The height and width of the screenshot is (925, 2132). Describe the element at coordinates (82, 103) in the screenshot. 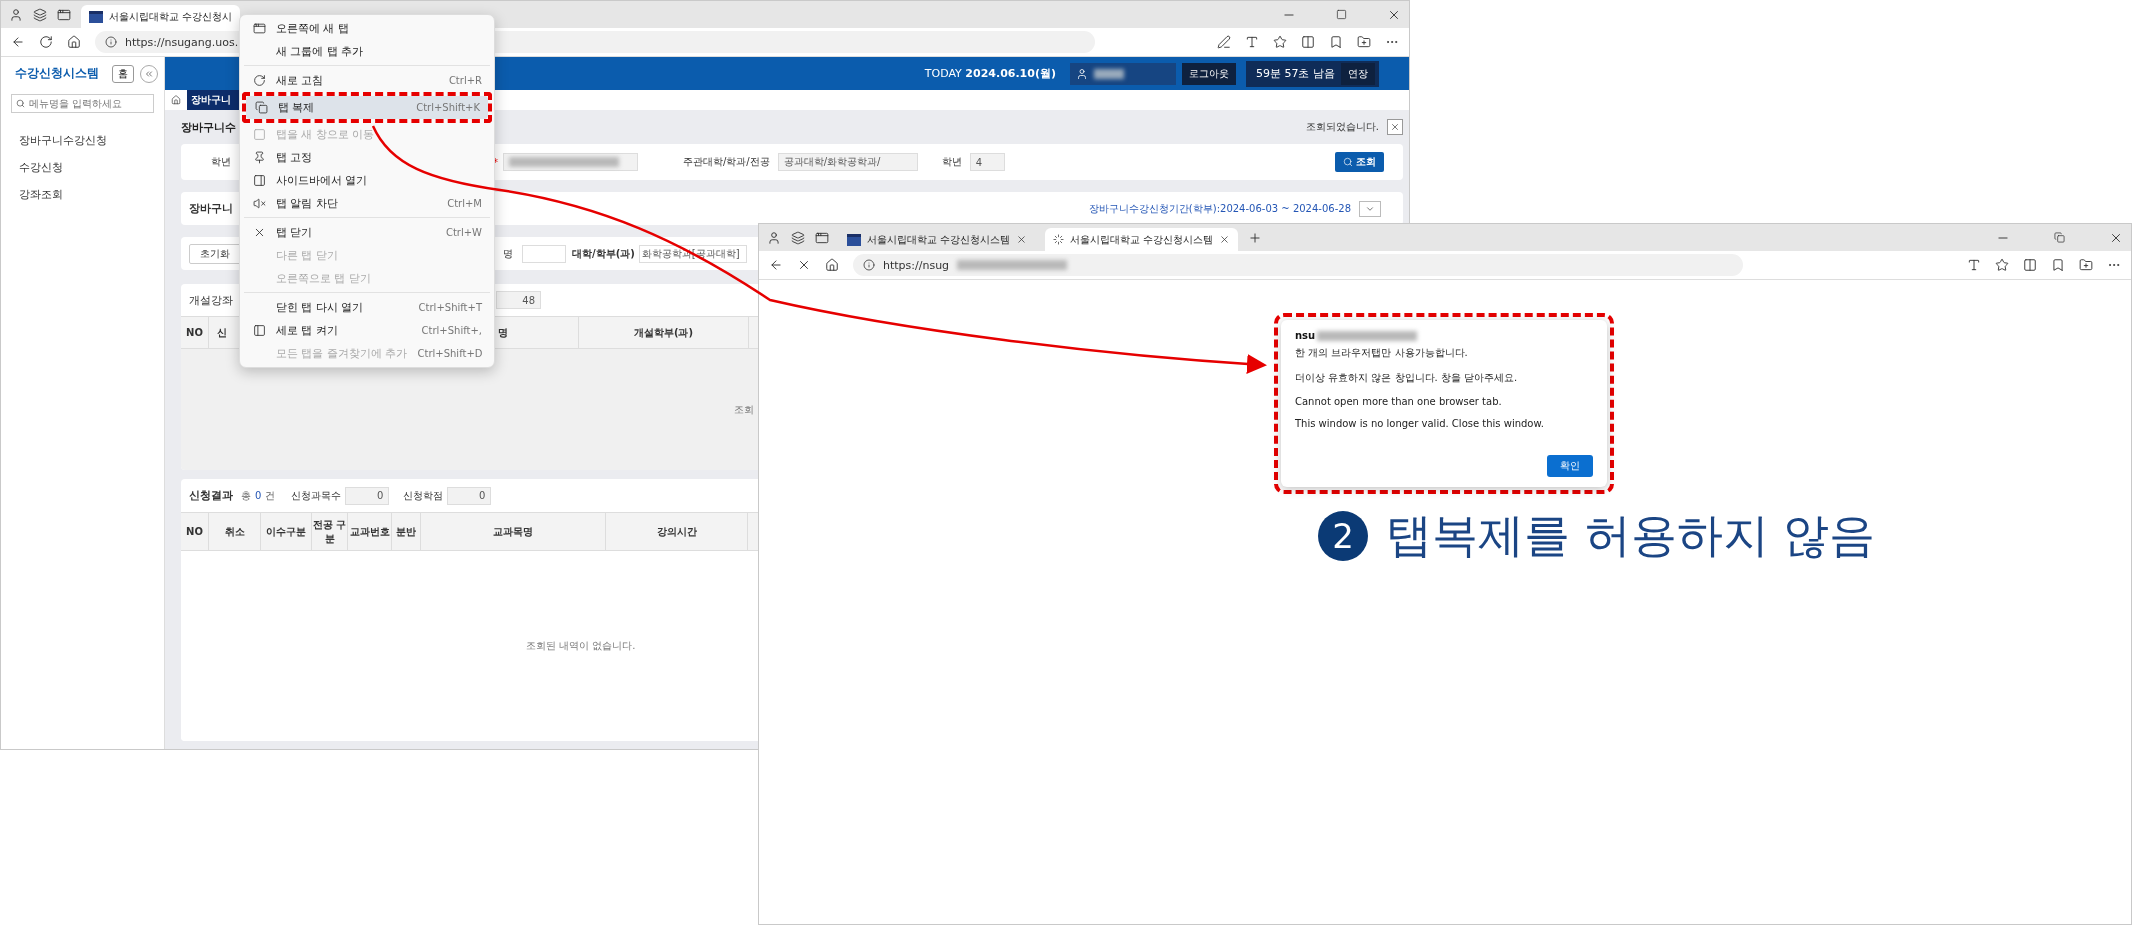

I see `search-field: 메뉴명을 입력하세요` at that location.